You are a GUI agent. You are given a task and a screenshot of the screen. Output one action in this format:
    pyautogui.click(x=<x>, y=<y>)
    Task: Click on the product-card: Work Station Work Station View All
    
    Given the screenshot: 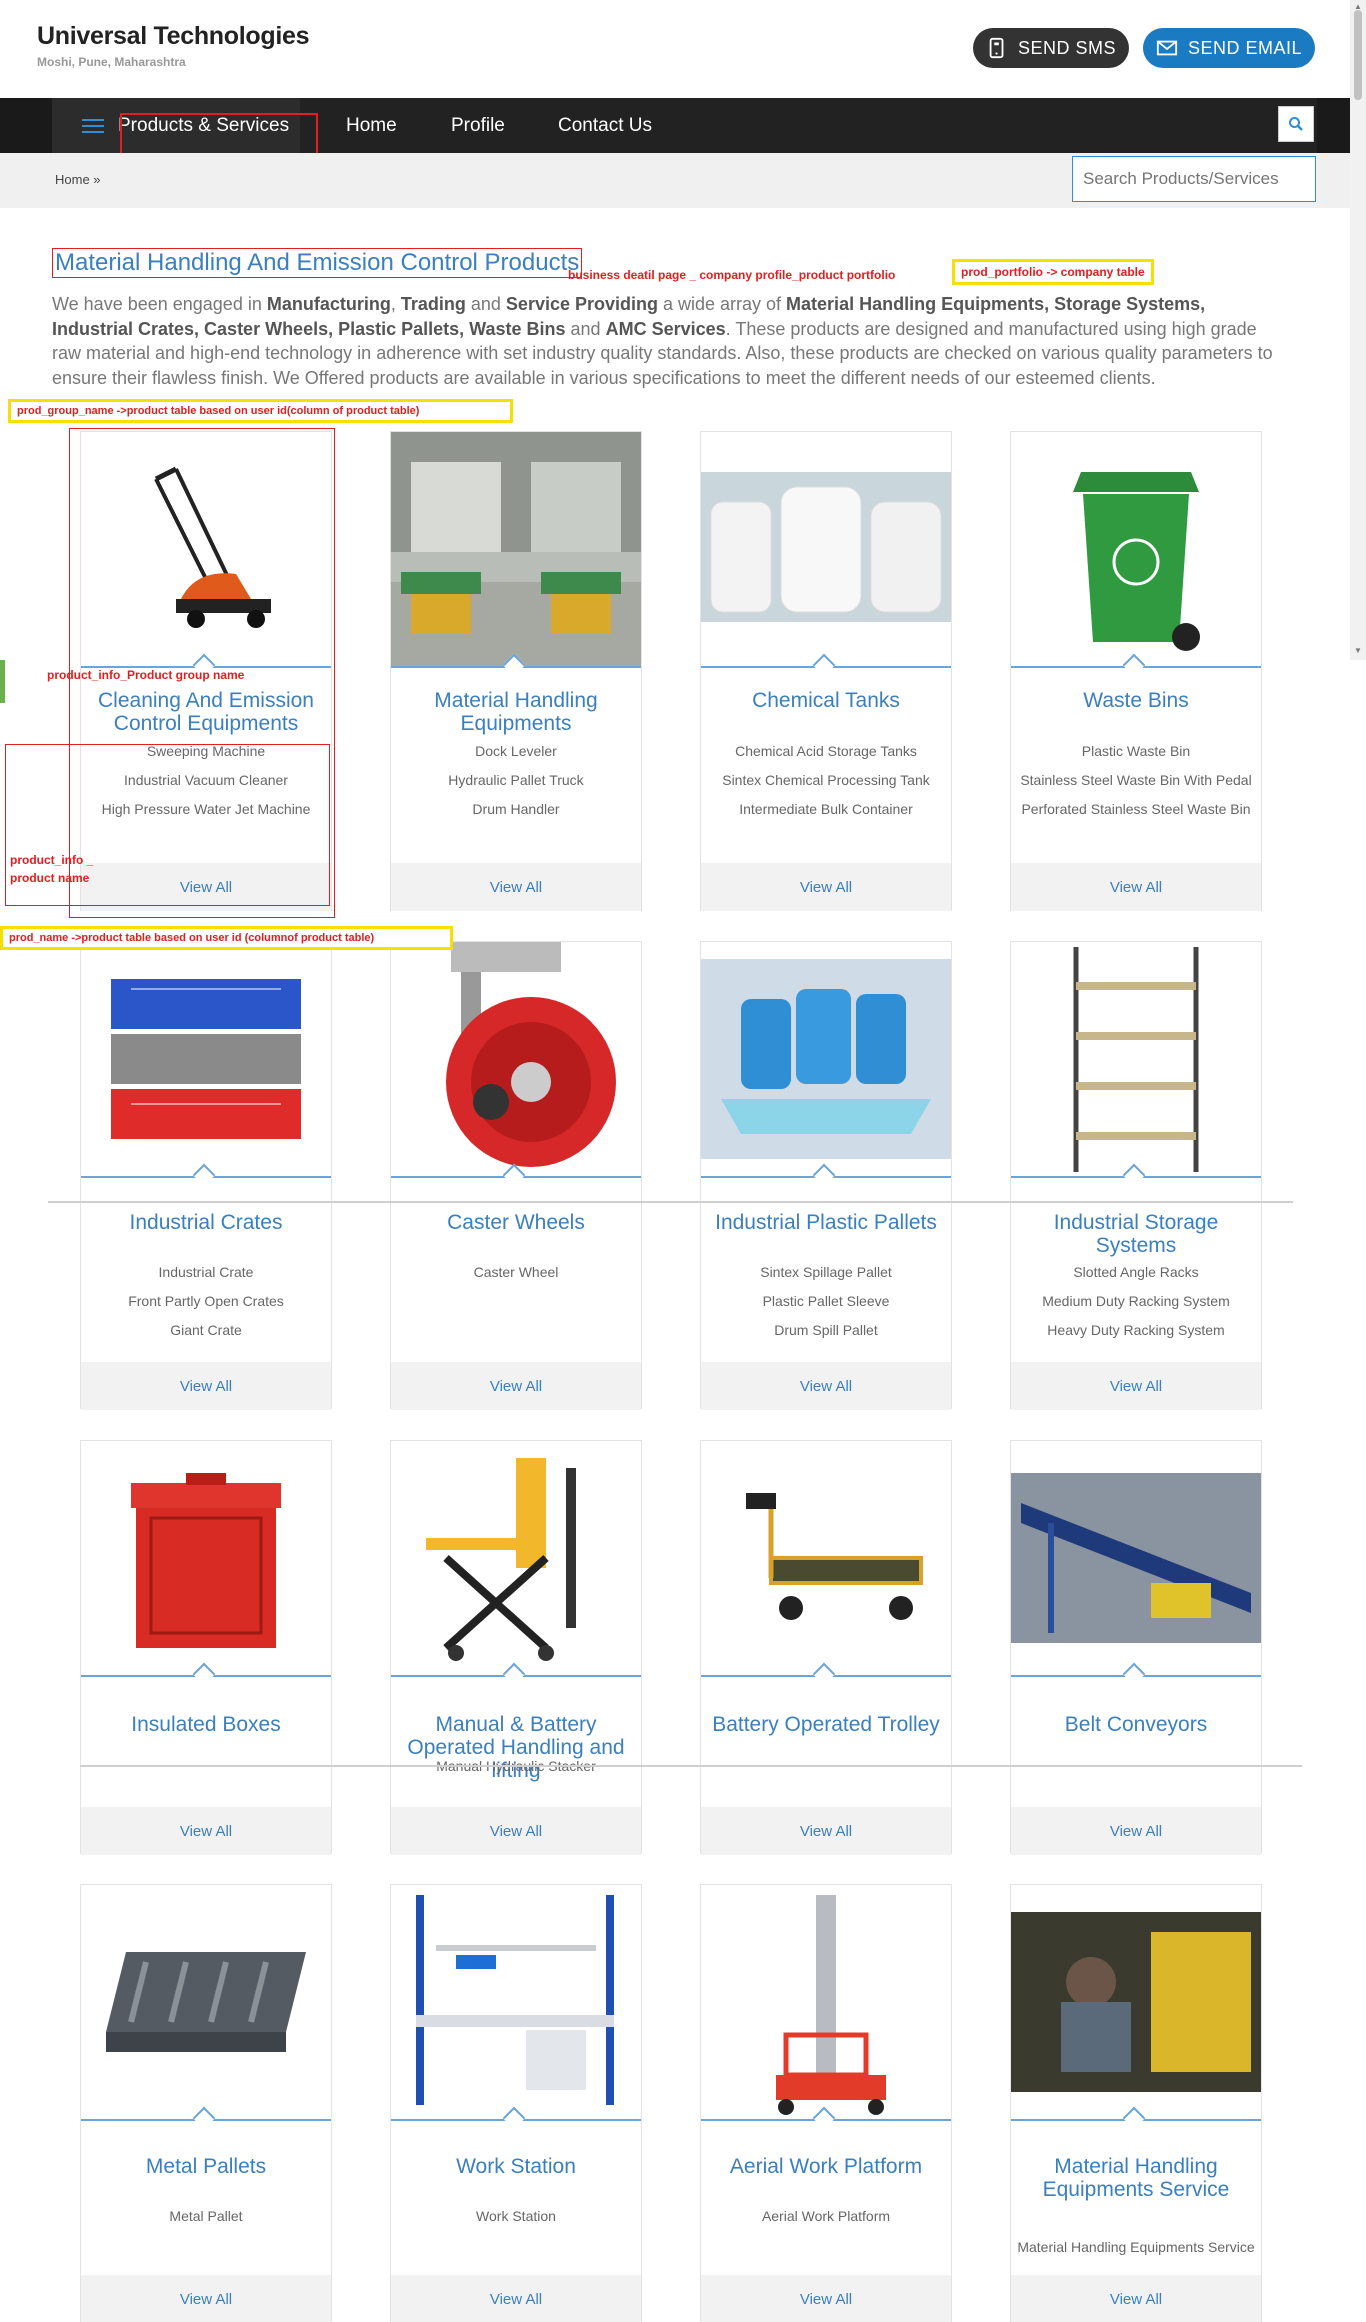 What is the action you would take?
    pyautogui.click(x=516, y=2103)
    